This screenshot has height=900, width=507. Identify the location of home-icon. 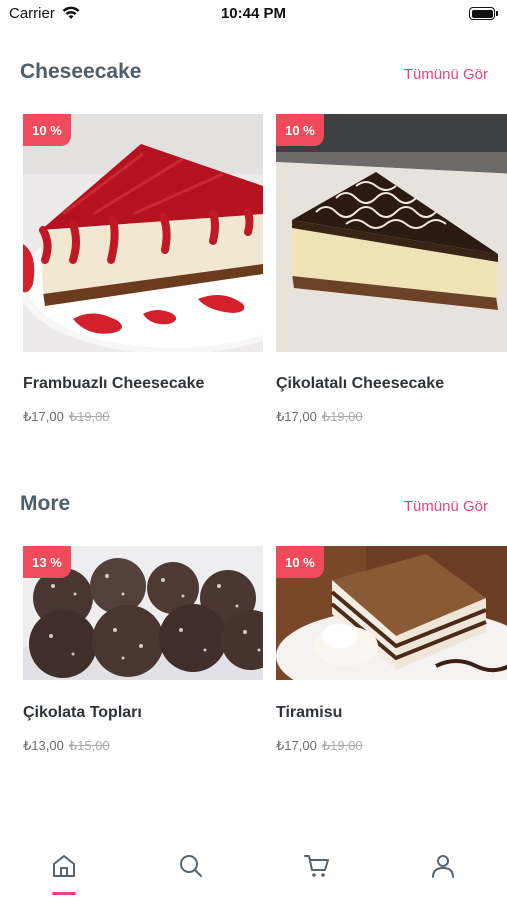
(64, 866).